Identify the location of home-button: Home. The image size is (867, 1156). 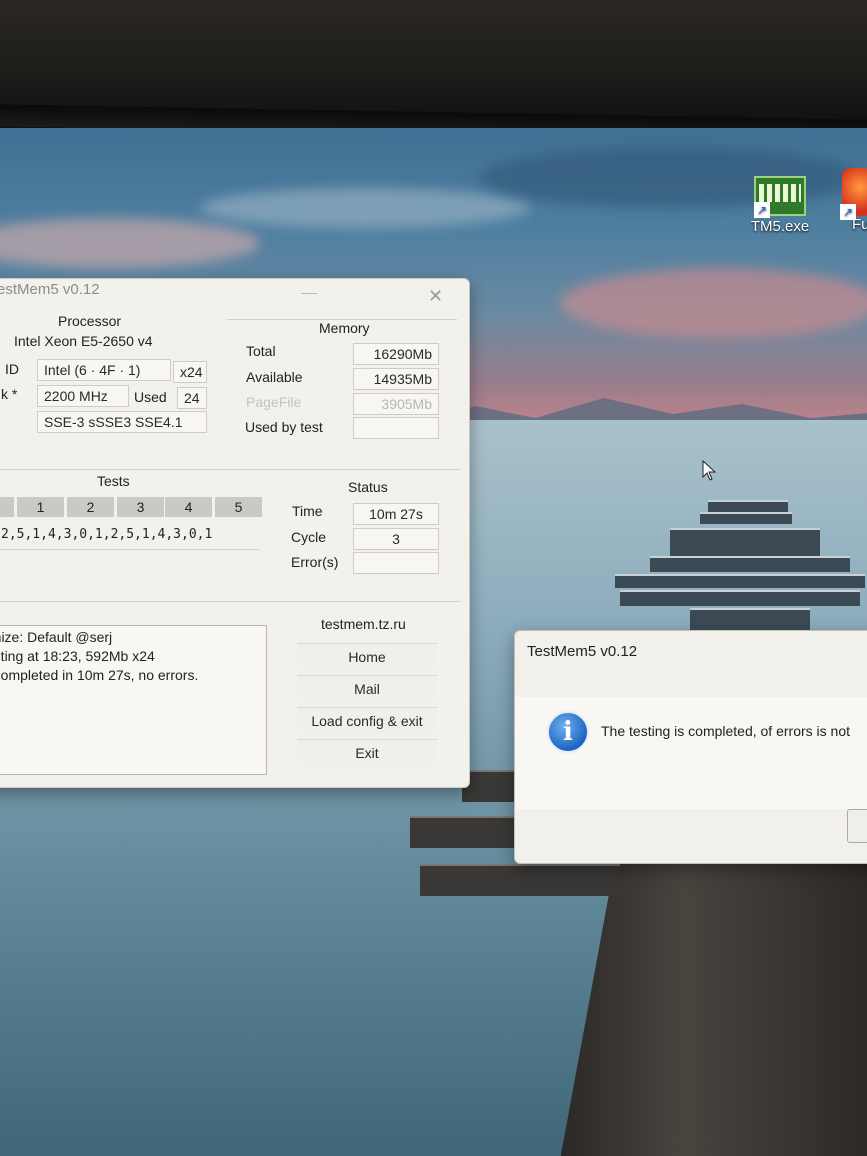
(367, 656).